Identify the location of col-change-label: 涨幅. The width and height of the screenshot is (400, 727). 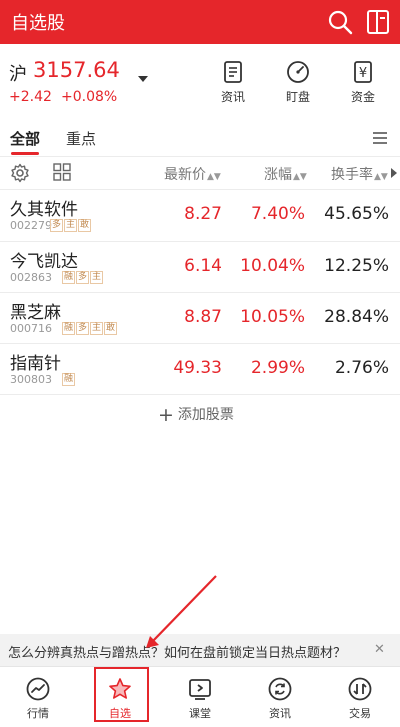
(278, 175).